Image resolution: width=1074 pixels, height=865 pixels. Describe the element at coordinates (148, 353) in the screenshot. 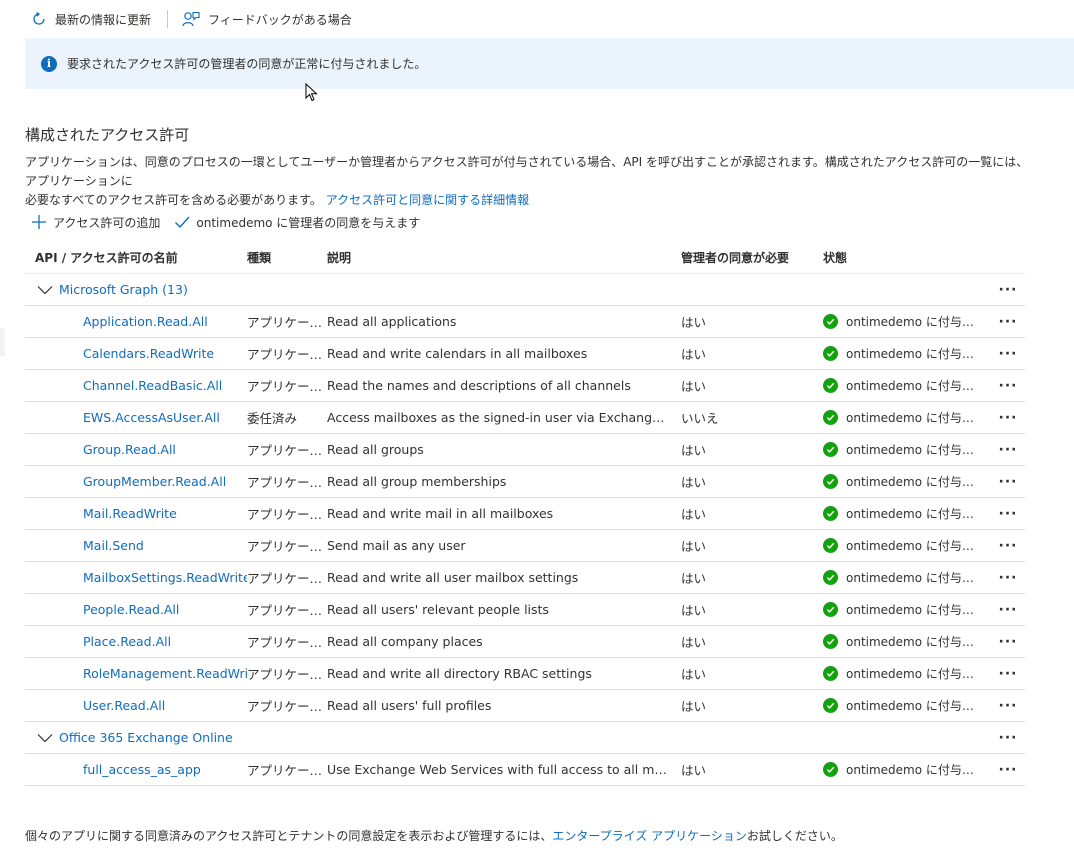

I see `permission-name-link: Calendars.ReadWrite` at that location.